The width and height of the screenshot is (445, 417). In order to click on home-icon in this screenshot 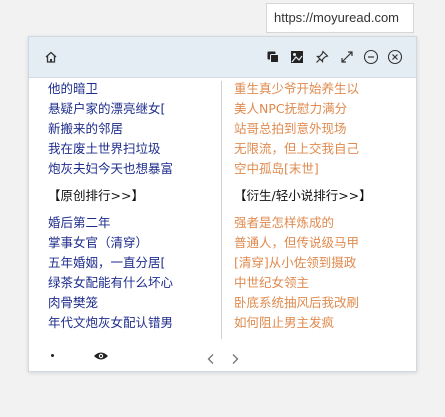, I will do `click(51, 57)`.